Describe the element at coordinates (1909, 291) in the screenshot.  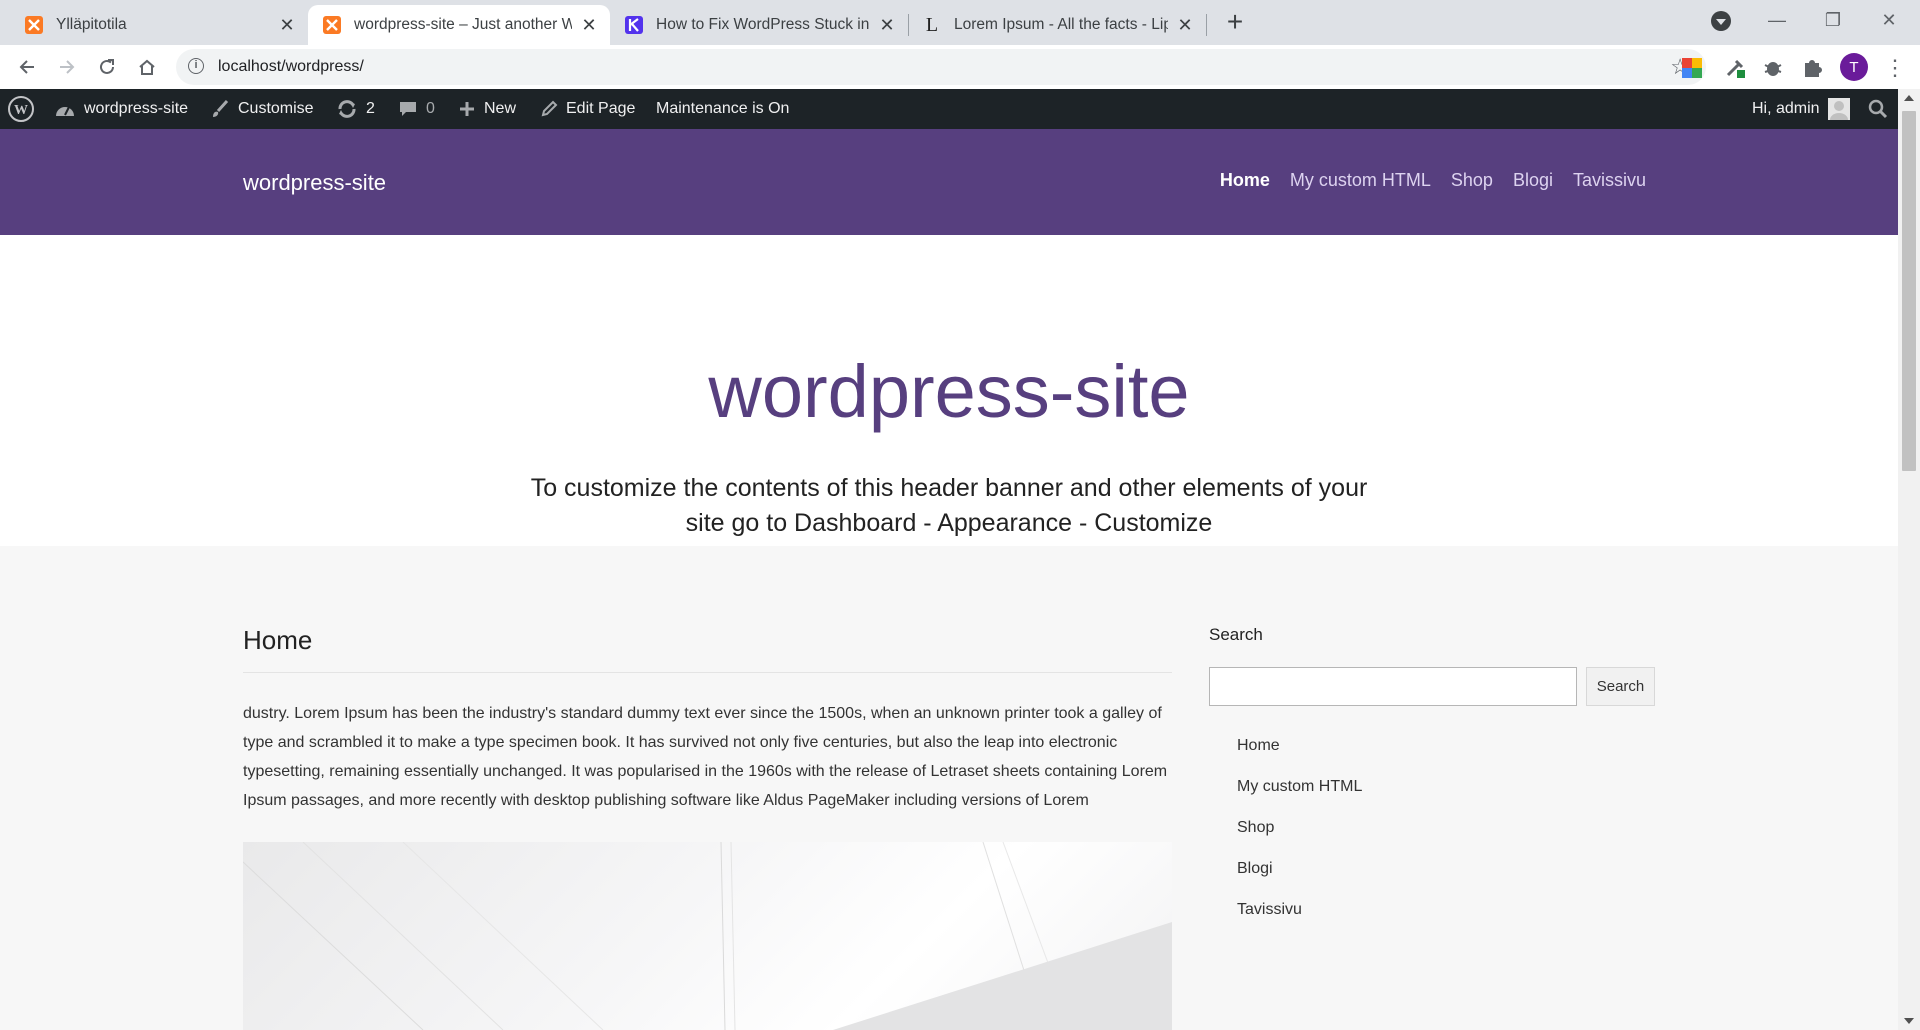
I see `scrollbar-thumb` at that location.